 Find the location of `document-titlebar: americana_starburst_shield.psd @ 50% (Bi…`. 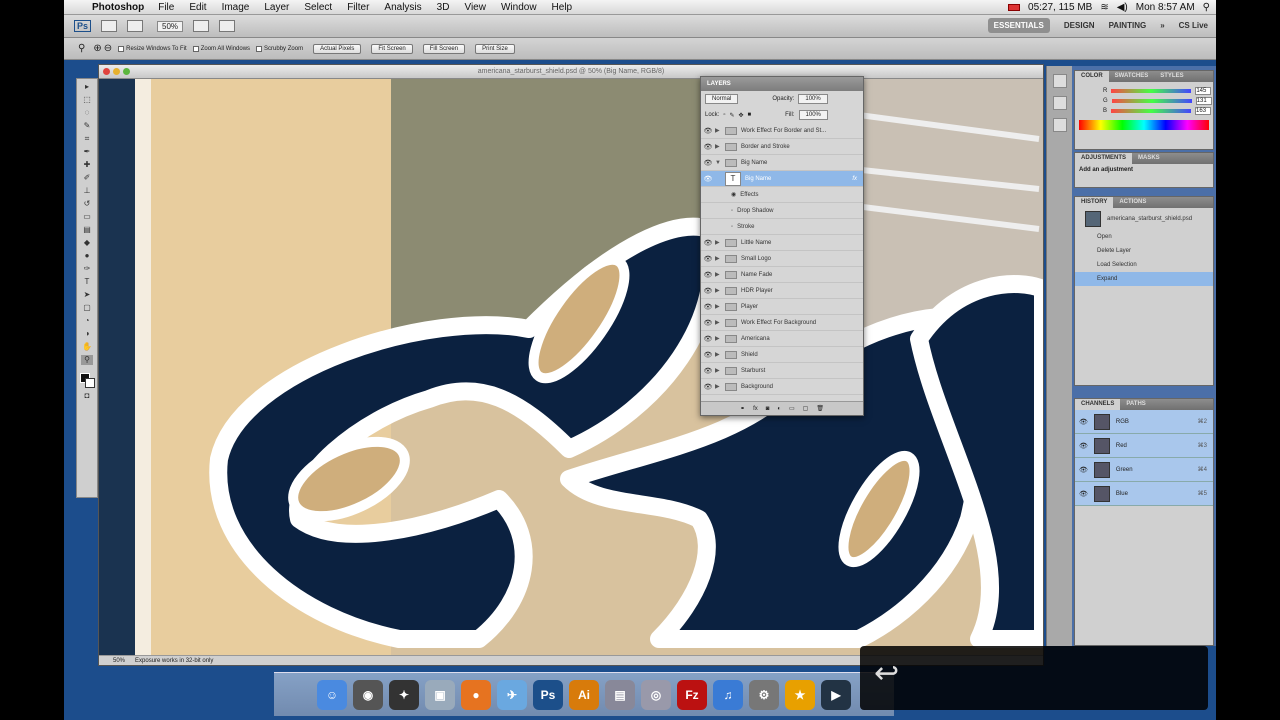

document-titlebar: americana_starburst_shield.psd @ 50% (Bi… is located at coordinates (571, 72).